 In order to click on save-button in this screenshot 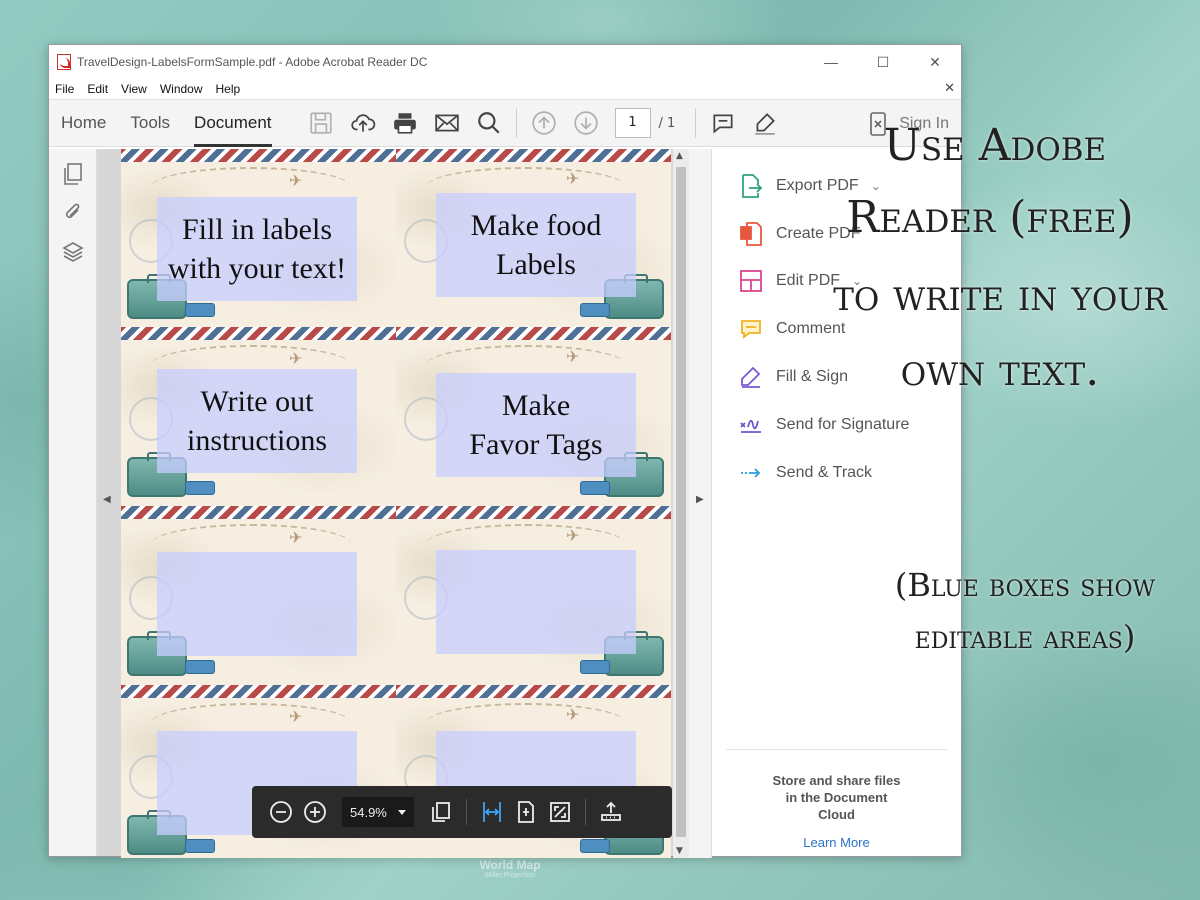, I will do `click(321, 123)`.